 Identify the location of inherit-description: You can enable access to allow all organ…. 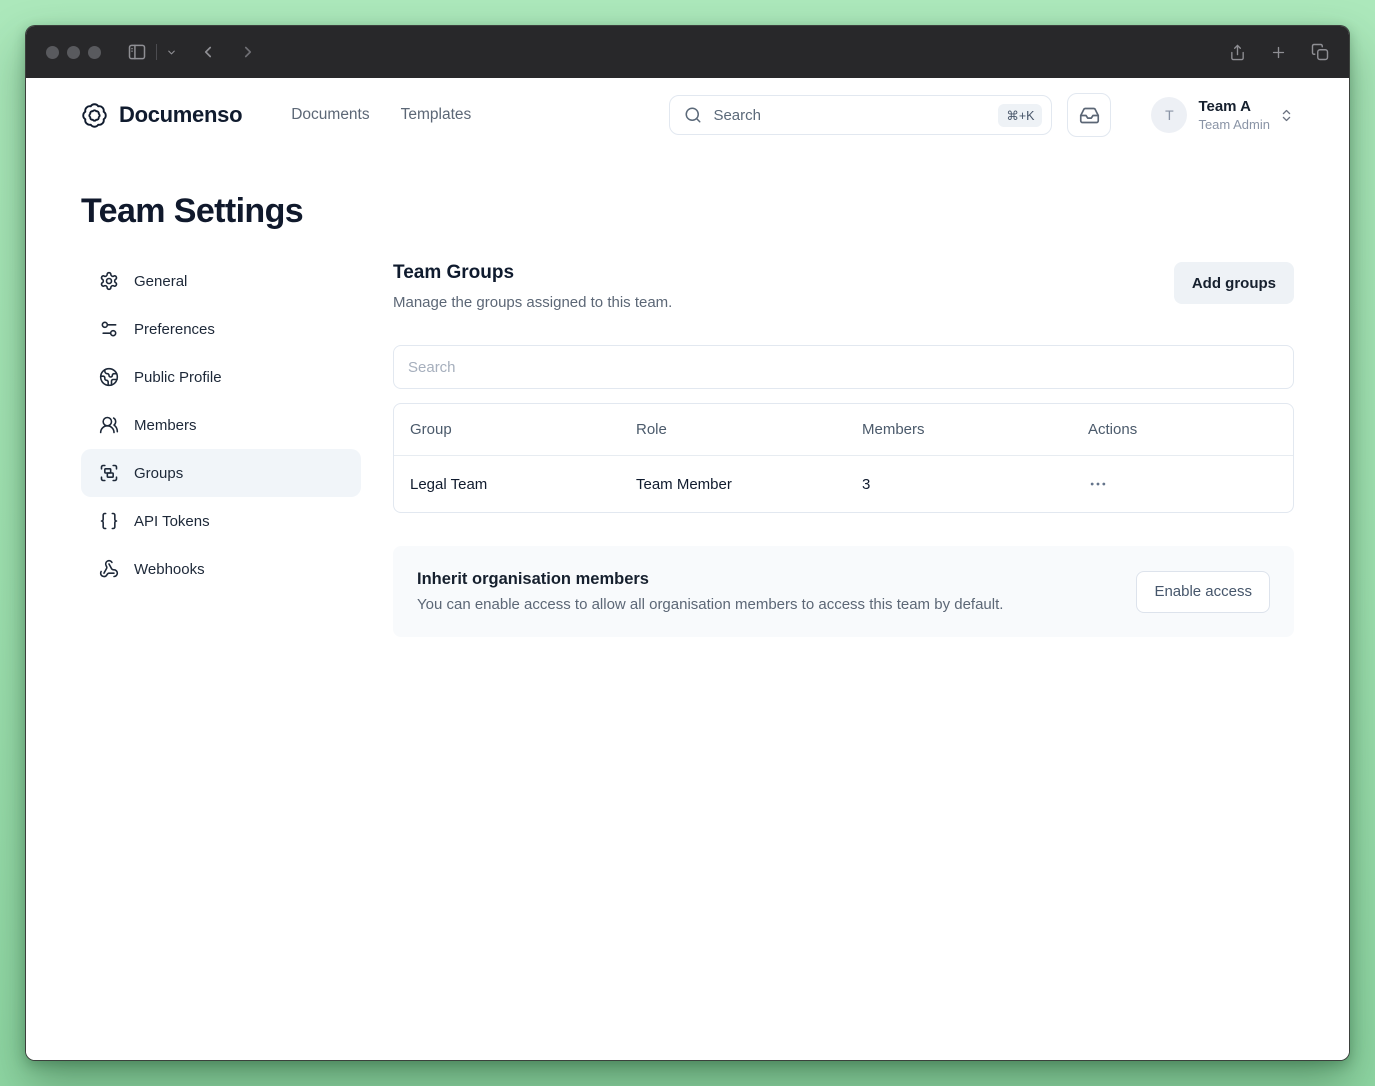
(710, 604).